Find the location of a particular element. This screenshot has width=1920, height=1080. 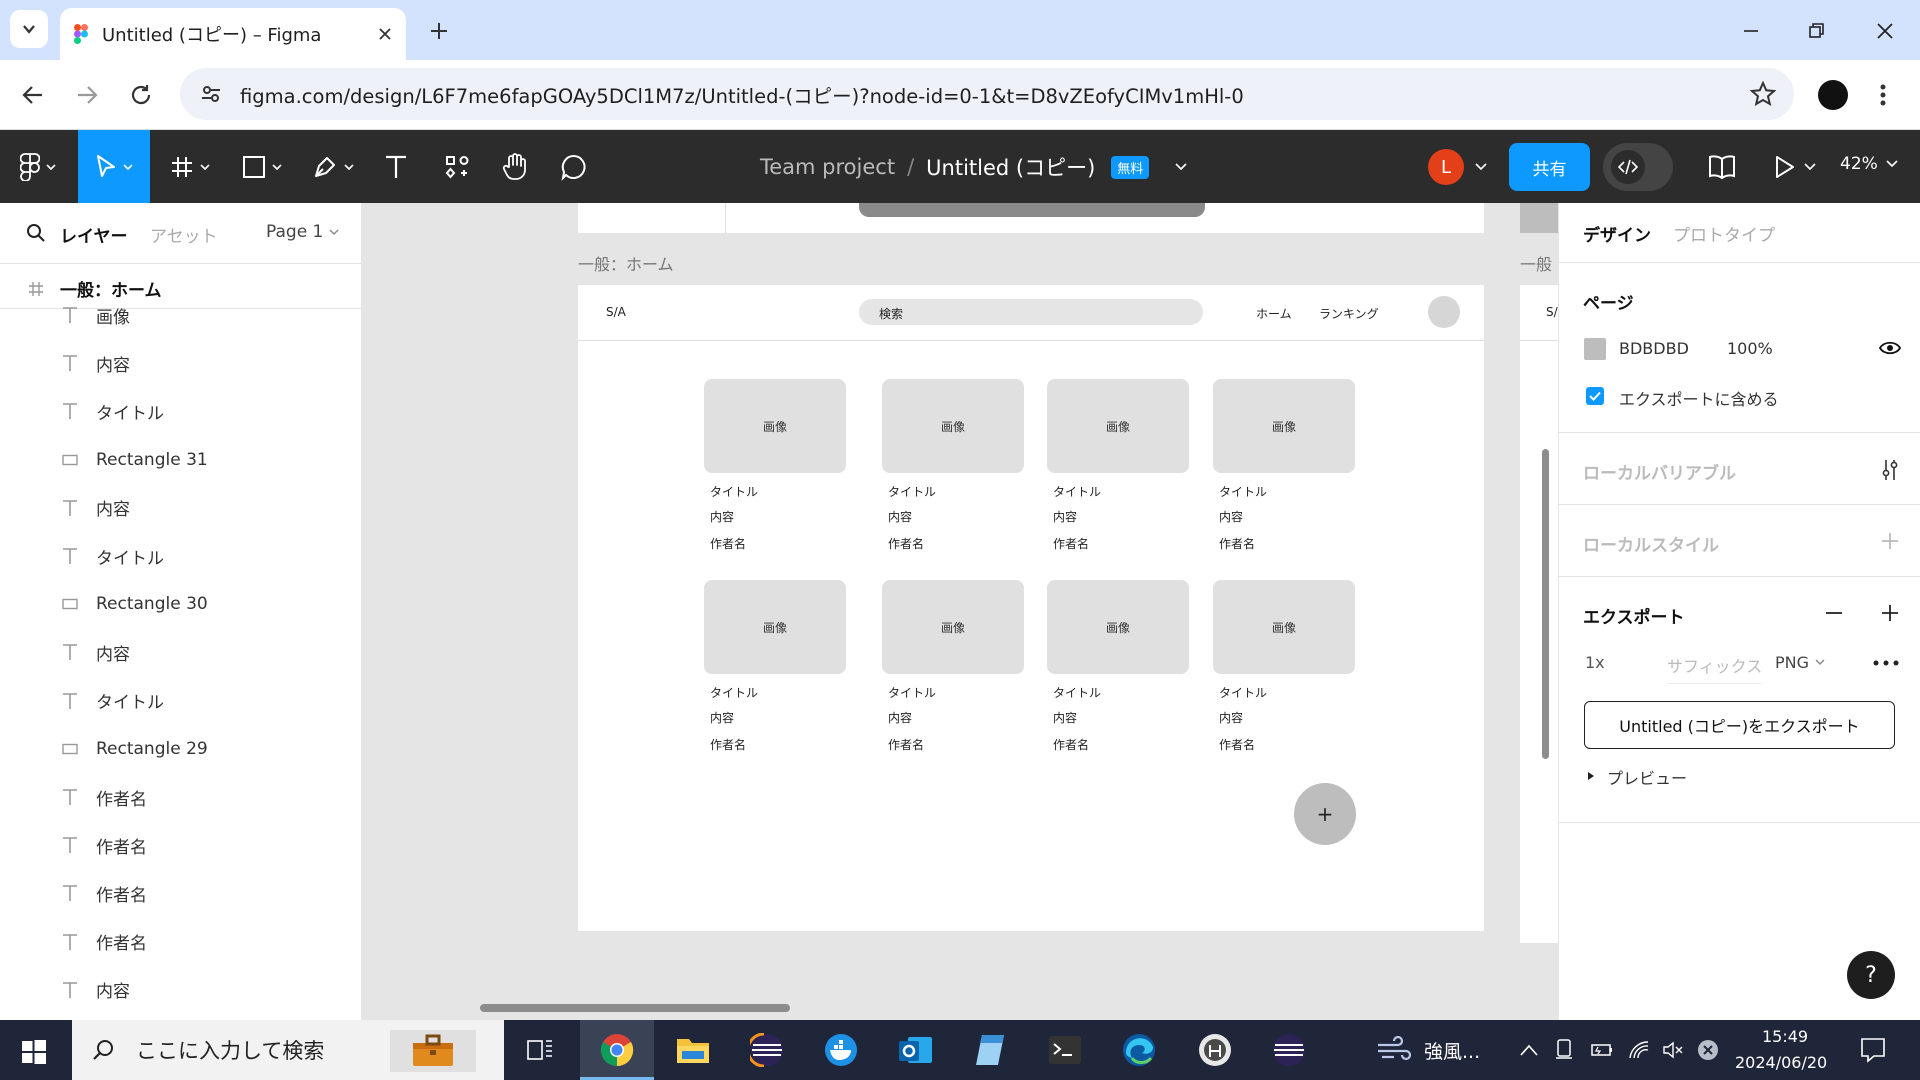

taskbar-search-box: ここに入力して検索 is located at coordinates (288, 1050).